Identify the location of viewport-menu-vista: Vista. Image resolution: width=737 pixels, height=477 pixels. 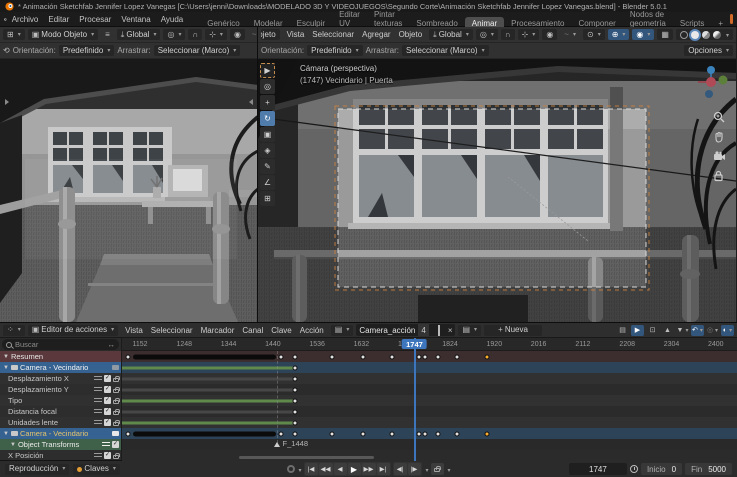
(296, 34).